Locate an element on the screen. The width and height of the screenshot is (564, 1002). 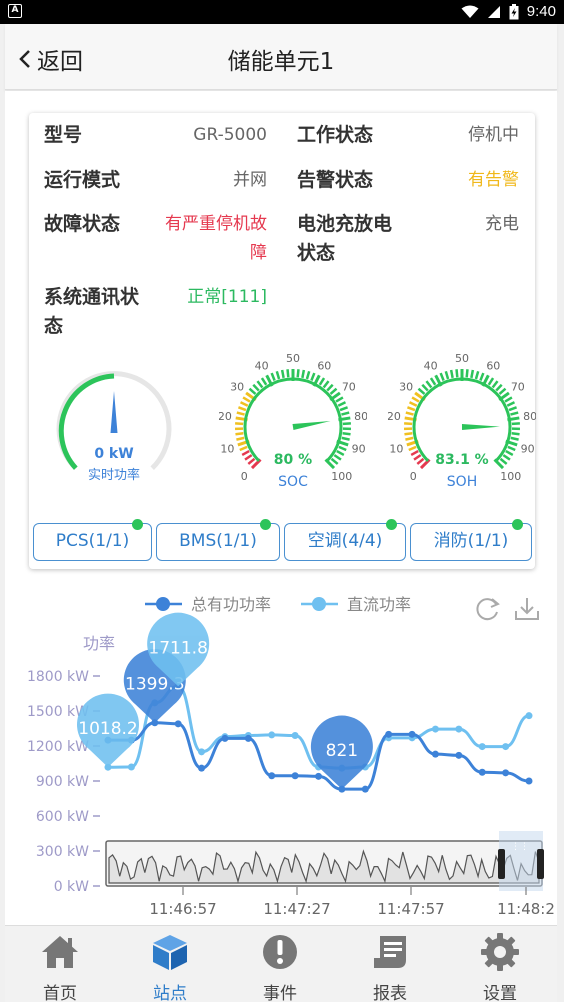
tab-home: 首页 is located at coordinates (60, 964).